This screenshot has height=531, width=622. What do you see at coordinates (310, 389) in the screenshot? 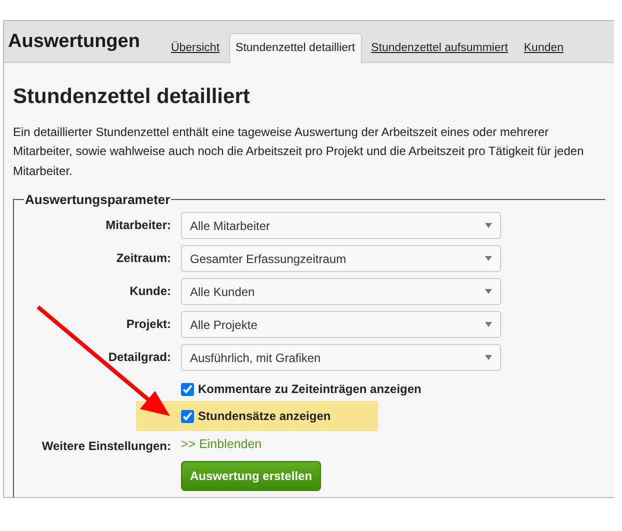
I see `checkbox-label: Kommentare zu Zeiteinträgen anzeigen` at bounding box center [310, 389].